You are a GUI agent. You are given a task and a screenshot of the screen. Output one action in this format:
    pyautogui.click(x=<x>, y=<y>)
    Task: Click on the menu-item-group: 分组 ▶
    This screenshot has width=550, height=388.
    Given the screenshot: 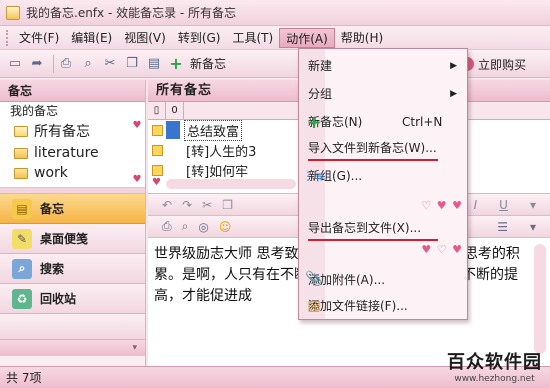 What is the action you would take?
    pyautogui.click(x=383, y=94)
    